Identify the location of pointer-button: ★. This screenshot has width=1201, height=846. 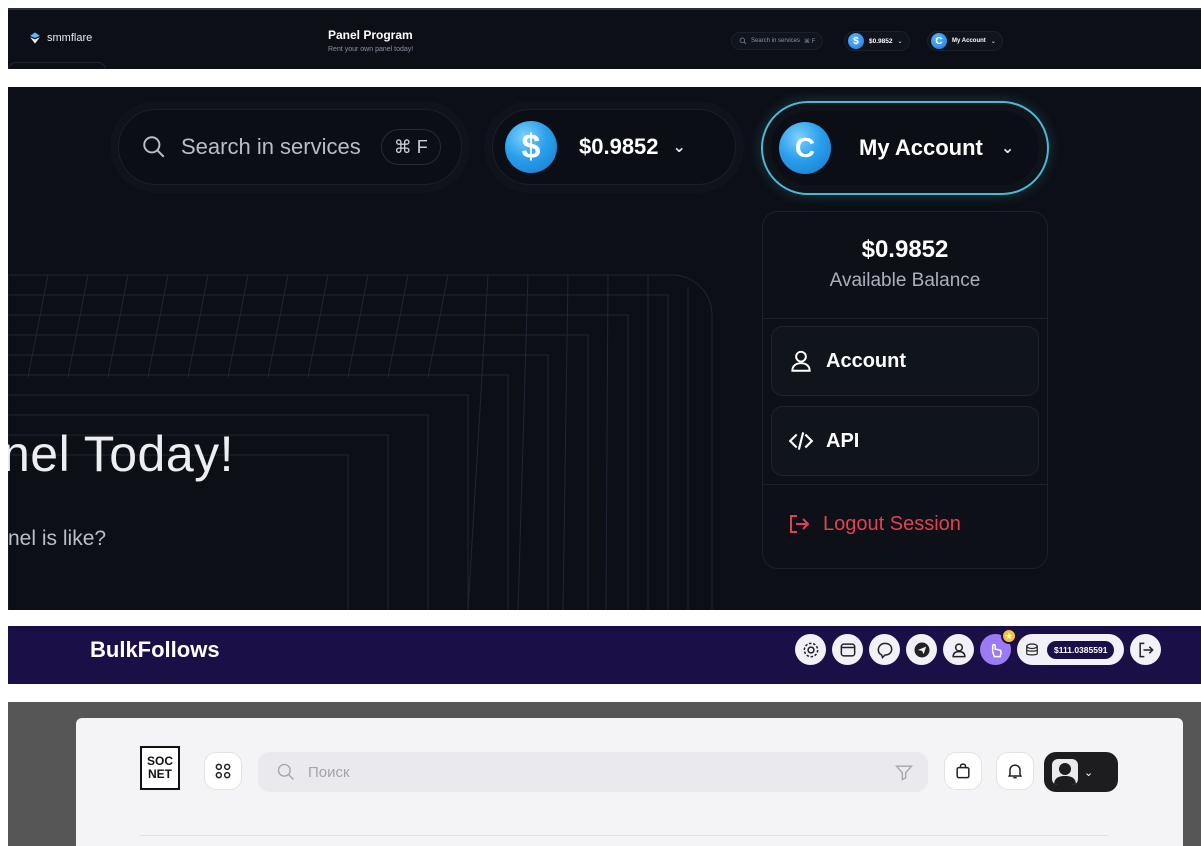
(998, 646).